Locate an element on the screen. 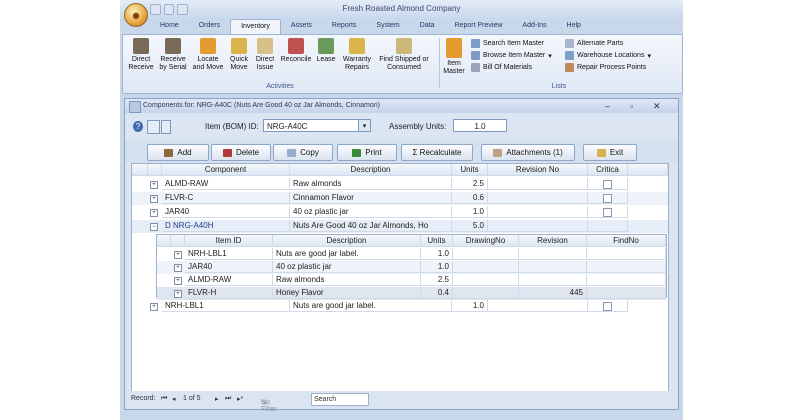 The height and width of the screenshot is (420, 800). col-find-no: FindNo is located at coordinates (626, 241).